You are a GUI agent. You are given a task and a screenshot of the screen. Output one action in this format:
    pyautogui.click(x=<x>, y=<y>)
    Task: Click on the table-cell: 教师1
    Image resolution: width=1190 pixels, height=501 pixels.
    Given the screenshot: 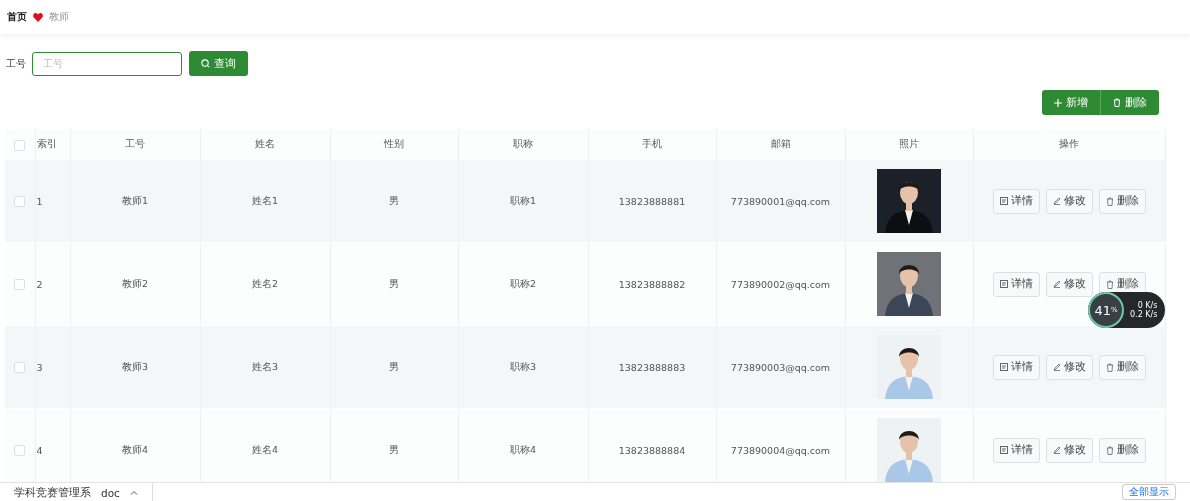 What is the action you would take?
    pyautogui.click(x=135, y=201)
    